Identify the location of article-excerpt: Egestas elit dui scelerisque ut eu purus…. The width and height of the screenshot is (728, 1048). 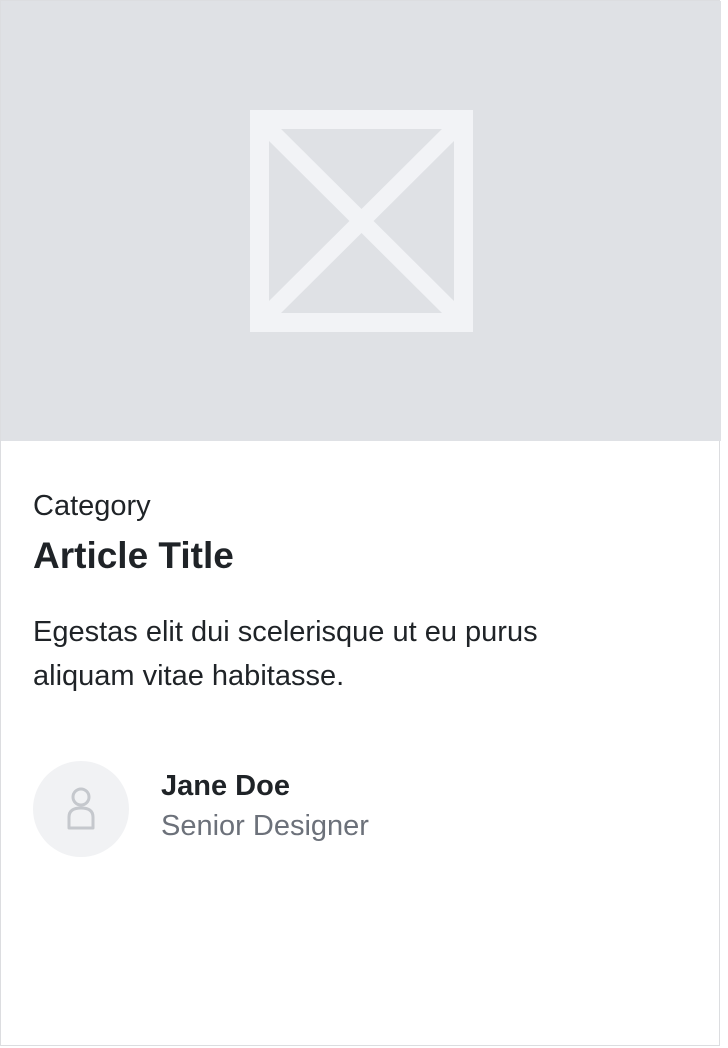
(285, 654).